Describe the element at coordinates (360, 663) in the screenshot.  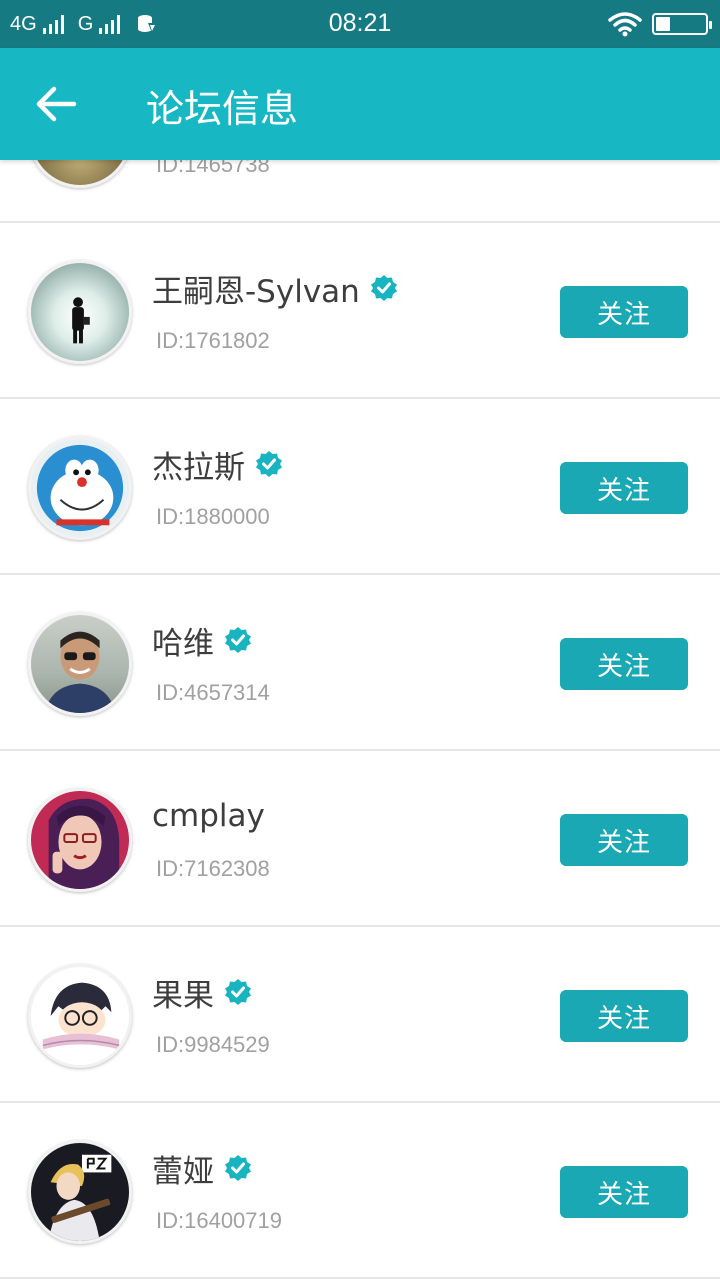
I see `list-item: 哈维 ID:4657314 关注` at that location.